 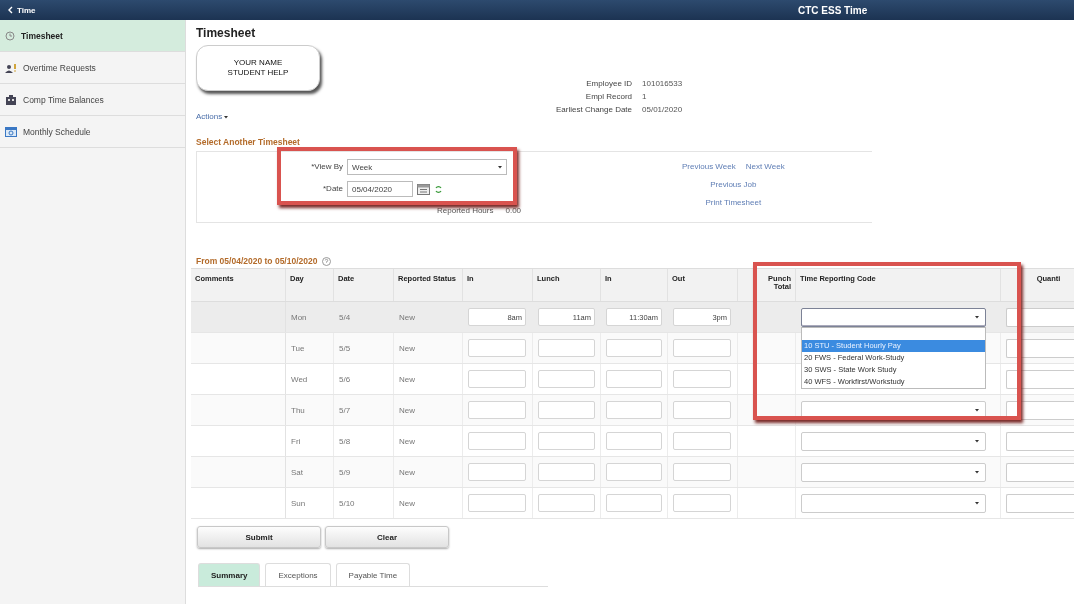 I want to click on reported-hours-value: 0.00, so click(x=513, y=210).